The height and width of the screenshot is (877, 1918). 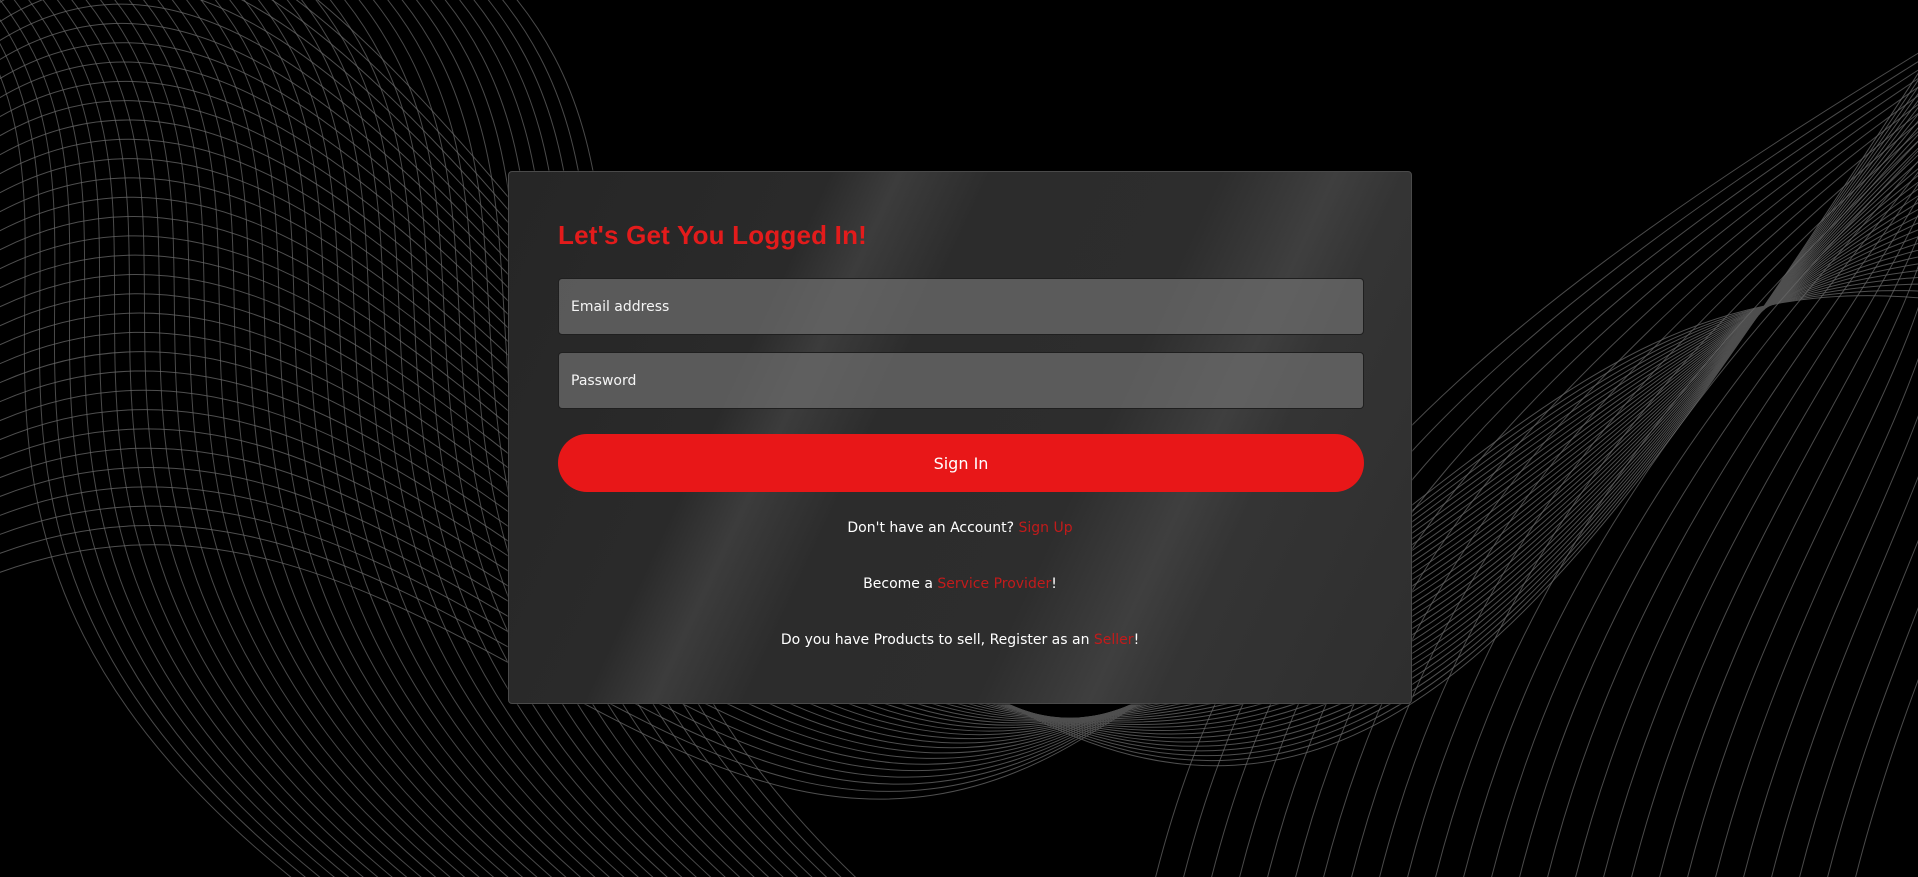 What do you see at coordinates (713, 235) in the screenshot?
I see `login-title: Let's Get You Logged In!` at bounding box center [713, 235].